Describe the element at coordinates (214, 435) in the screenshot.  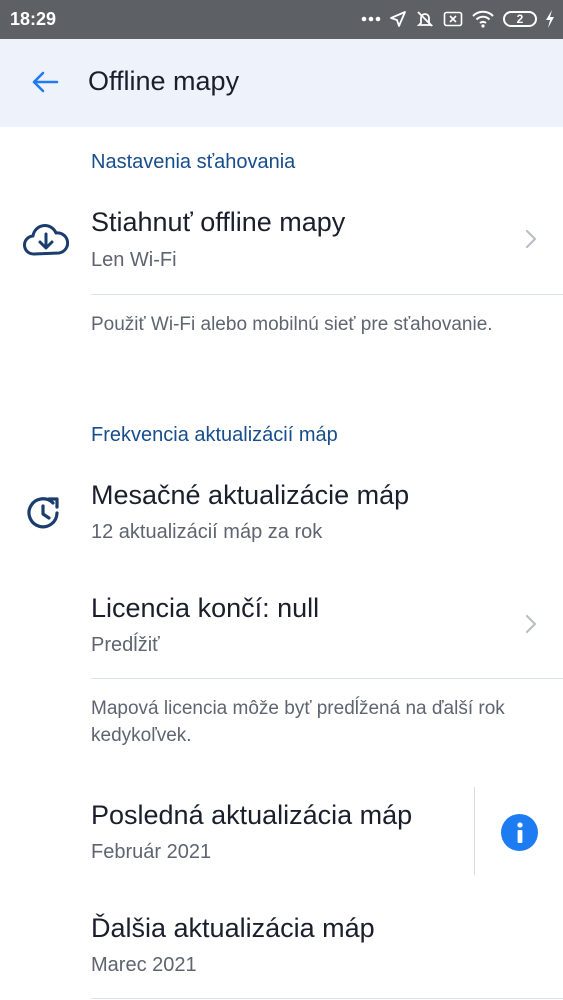
I see `section-header-update-frequency: Frekvencia aktualizácií máp` at that location.